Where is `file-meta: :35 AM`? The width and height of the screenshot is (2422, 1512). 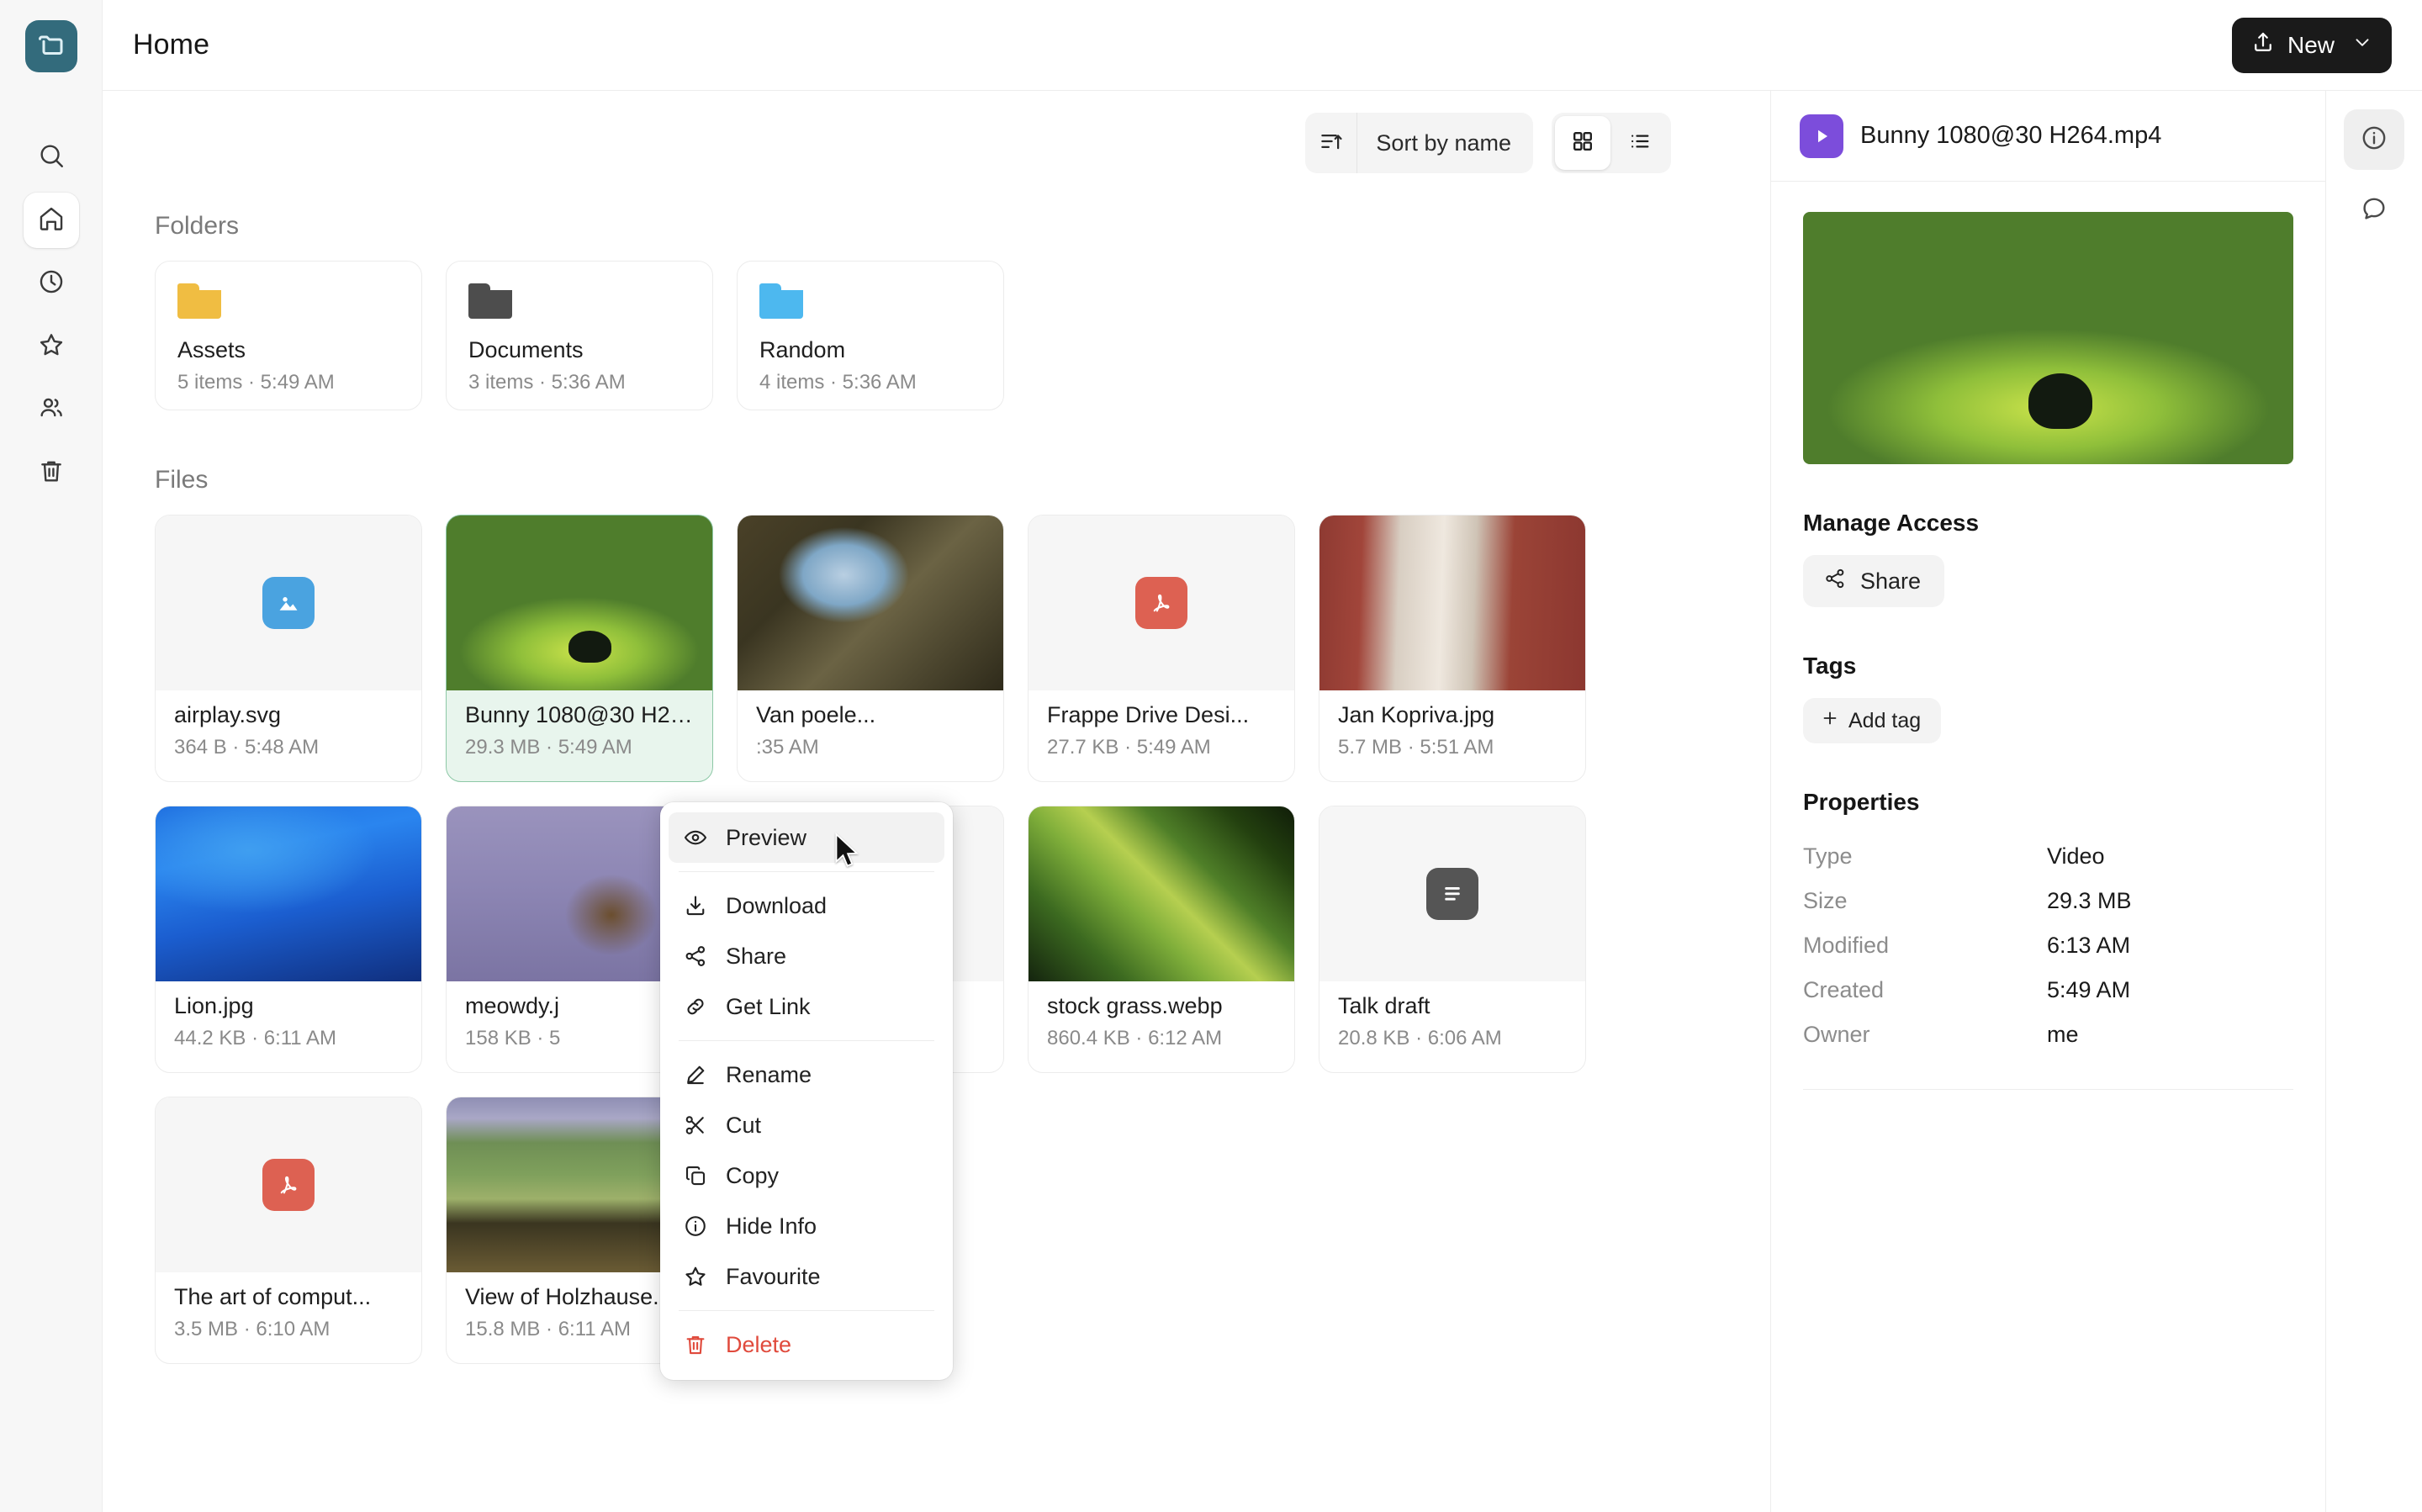
file-meta: :35 AM is located at coordinates (787, 747).